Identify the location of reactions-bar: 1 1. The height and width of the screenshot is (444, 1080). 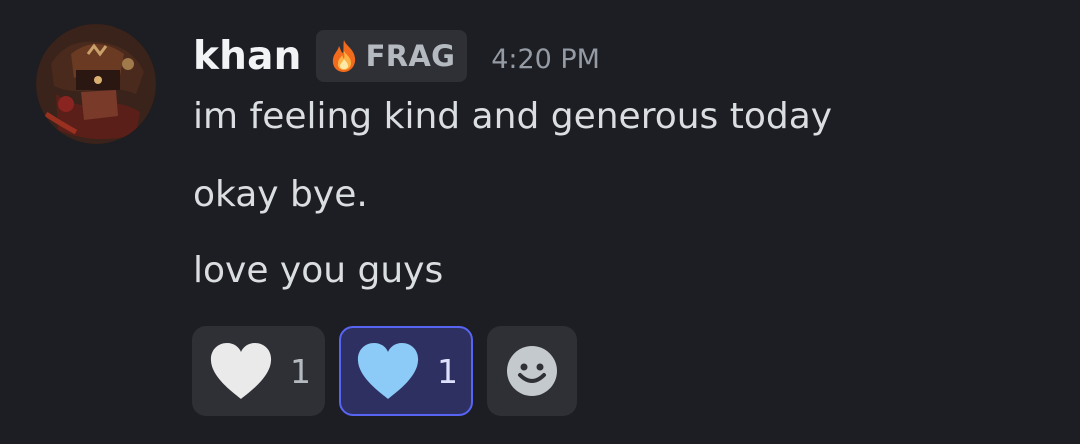
(384, 371).